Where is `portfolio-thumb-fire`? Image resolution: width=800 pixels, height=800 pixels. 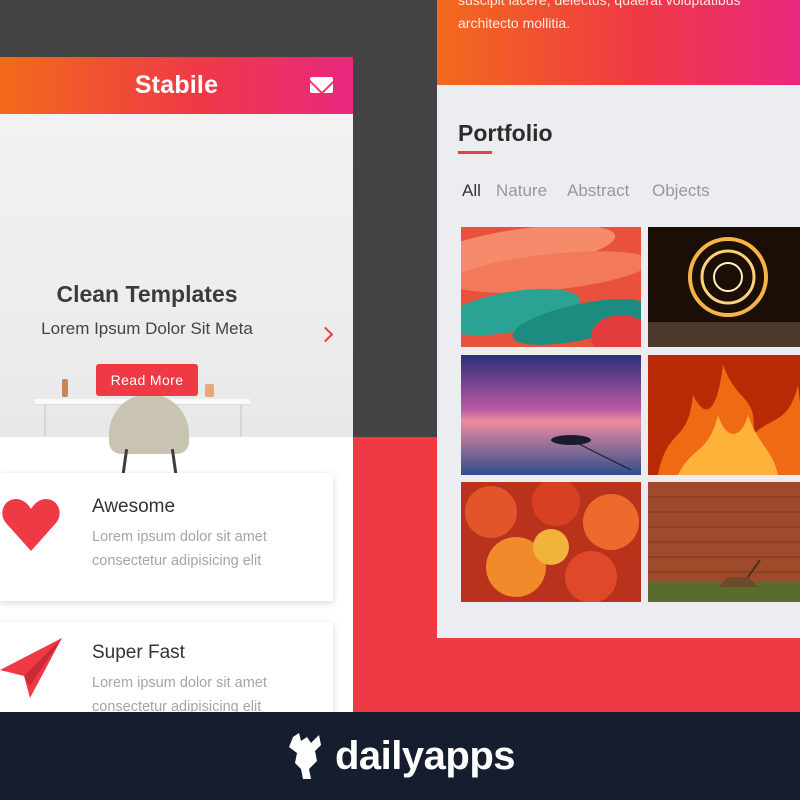 portfolio-thumb-fire is located at coordinates (724, 415).